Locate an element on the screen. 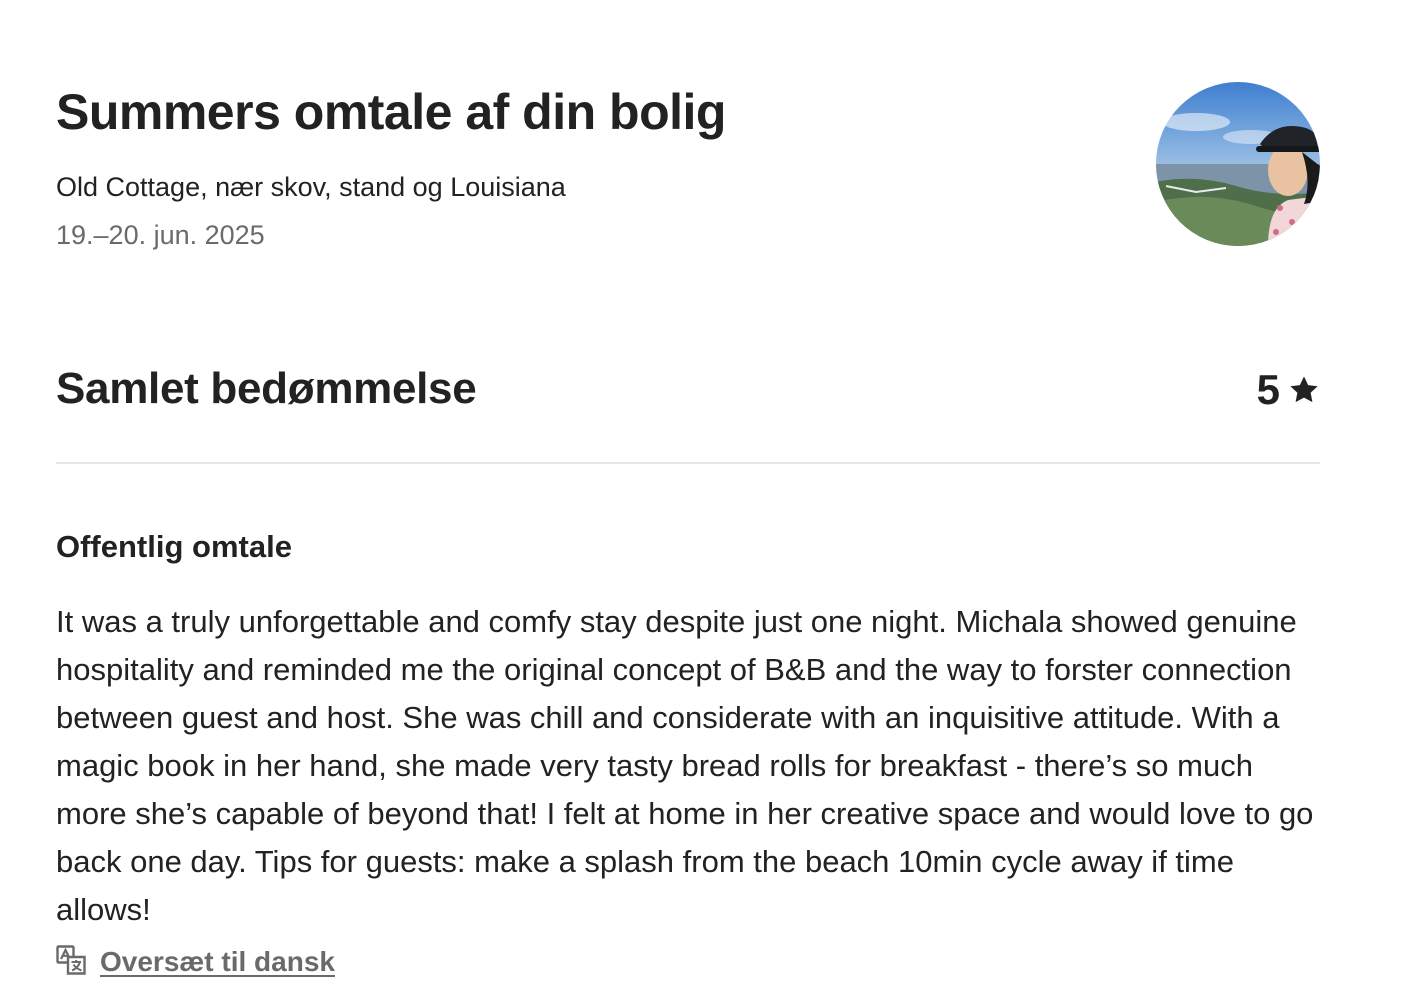 This screenshot has width=1414, height=998. overall-rating: 5 is located at coordinates (1288, 390).